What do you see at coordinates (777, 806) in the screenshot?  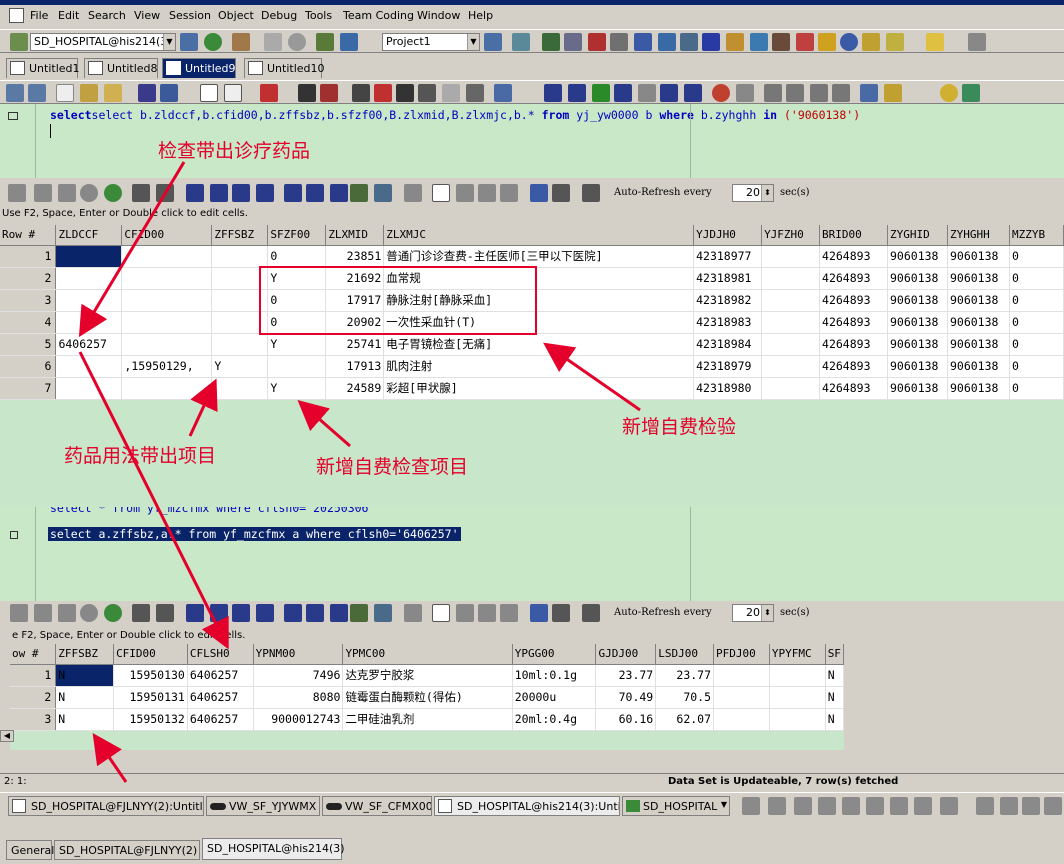 I see `tool-b-icon` at bounding box center [777, 806].